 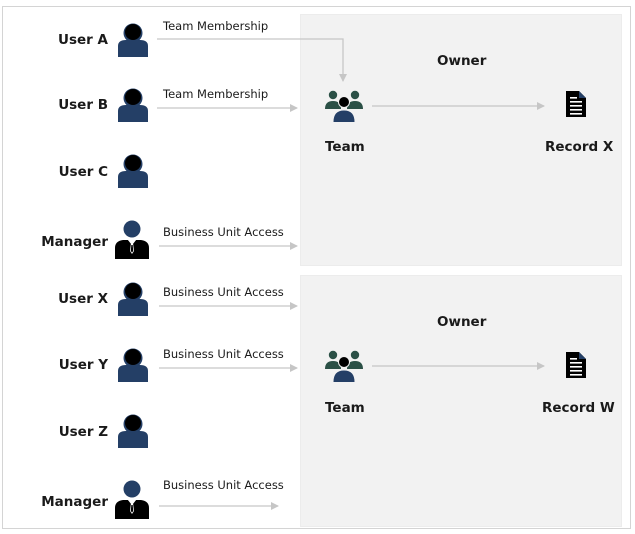 What do you see at coordinates (83, 105) in the screenshot?
I see `user-label: User B` at bounding box center [83, 105].